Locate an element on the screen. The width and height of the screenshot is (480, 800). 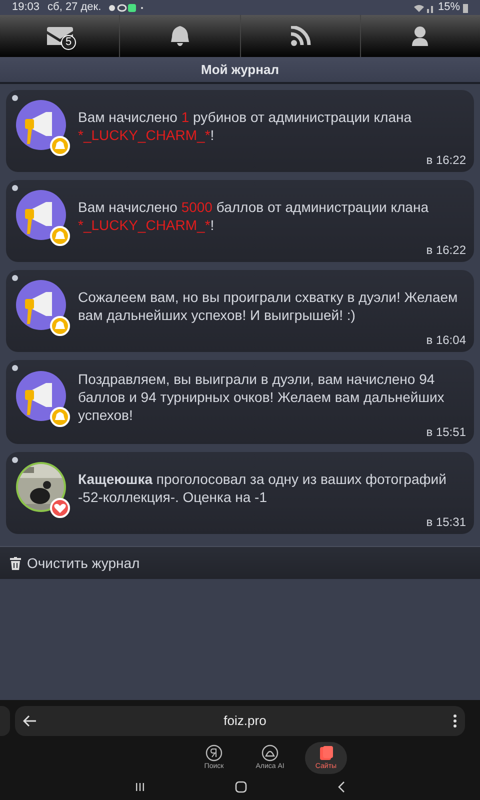
battery-level: 15% is located at coordinates (449, 8).